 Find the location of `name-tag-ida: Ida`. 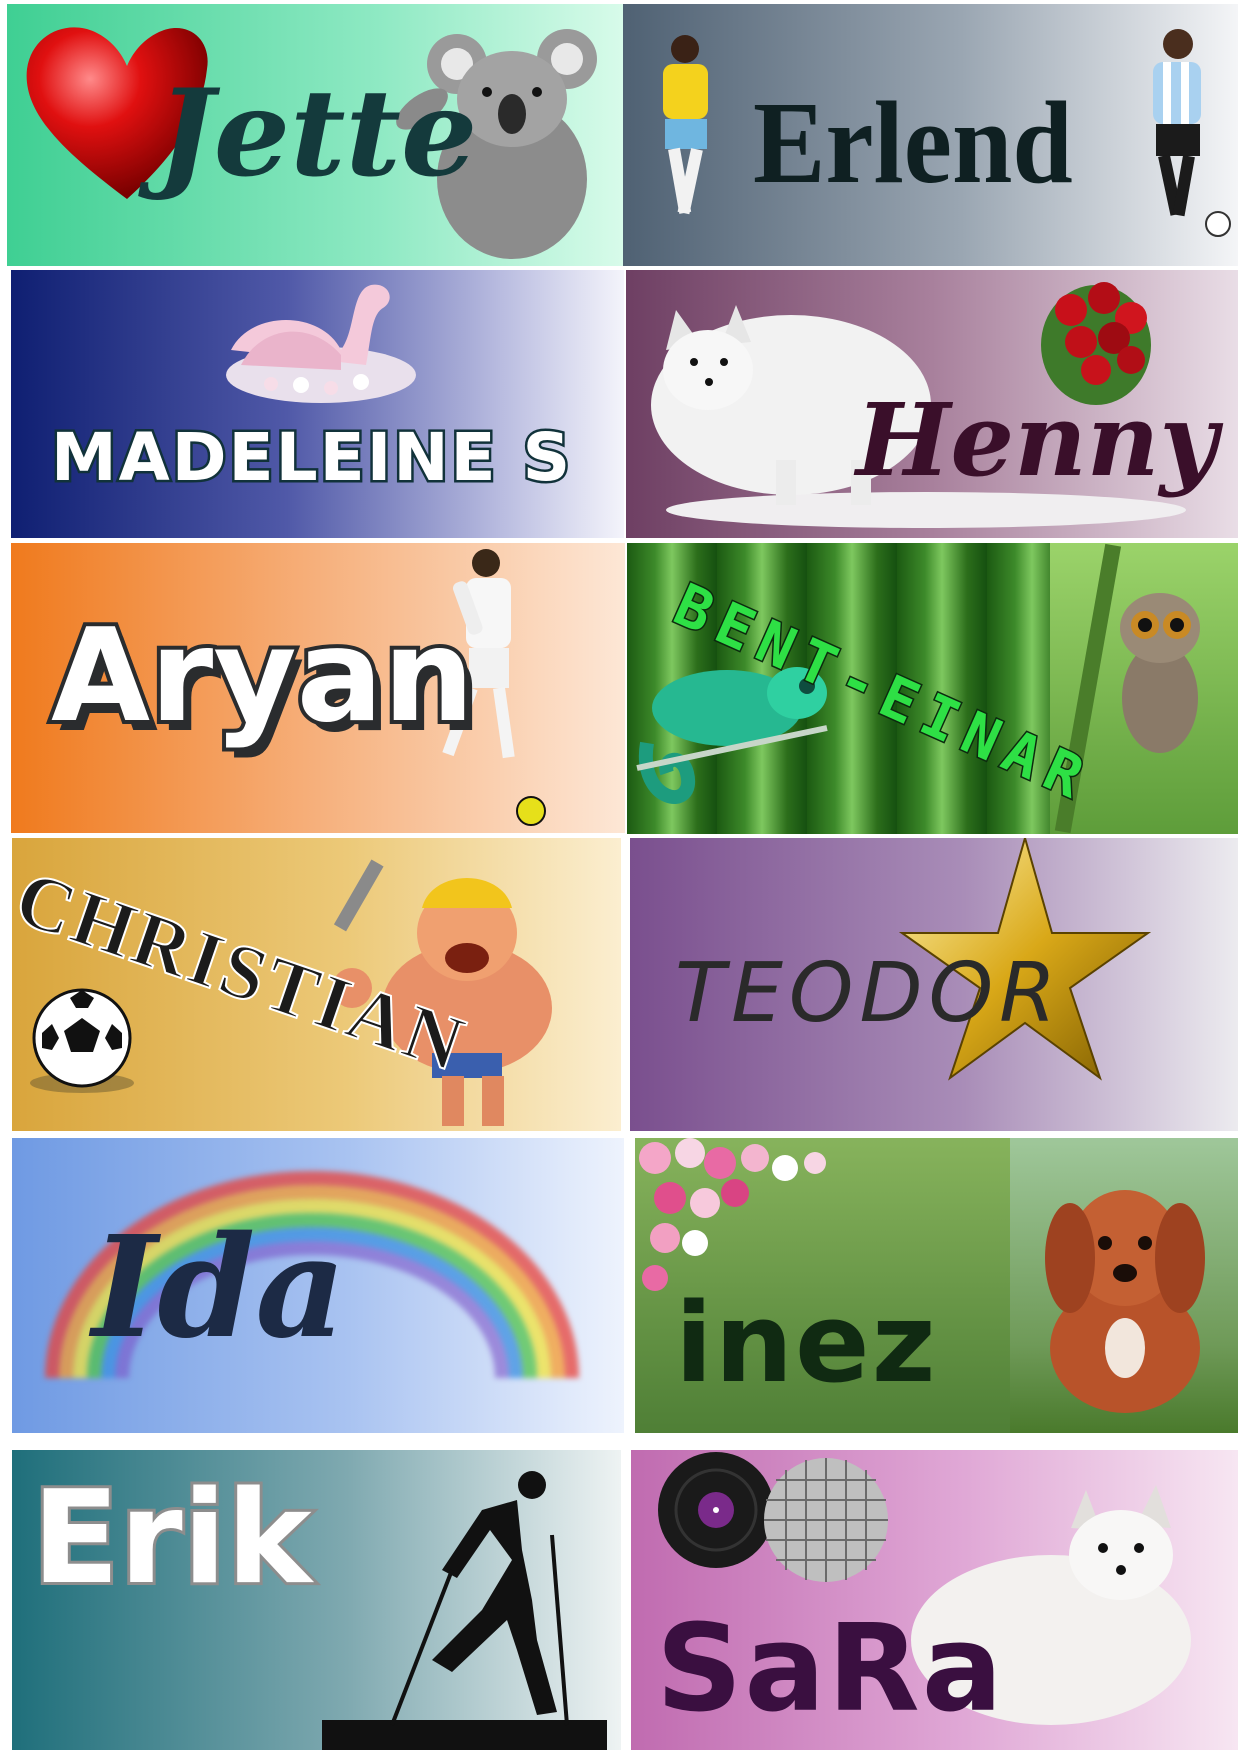

name-tag-ida: Ida is located at coordinates (318, 1285).